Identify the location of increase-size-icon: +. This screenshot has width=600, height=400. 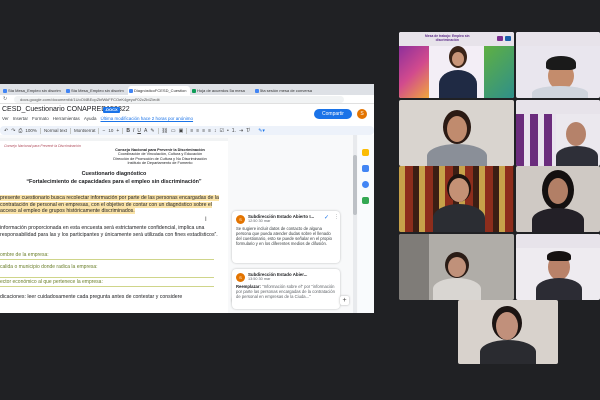
(117, 131).